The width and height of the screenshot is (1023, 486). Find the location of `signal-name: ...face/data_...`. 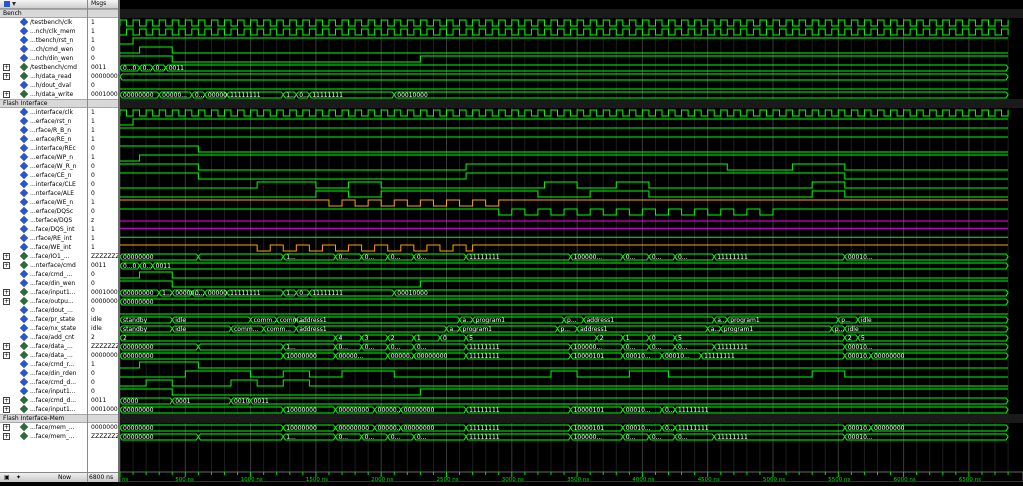

signal-name: ...face/data_... is located at coordinates (51, 346).